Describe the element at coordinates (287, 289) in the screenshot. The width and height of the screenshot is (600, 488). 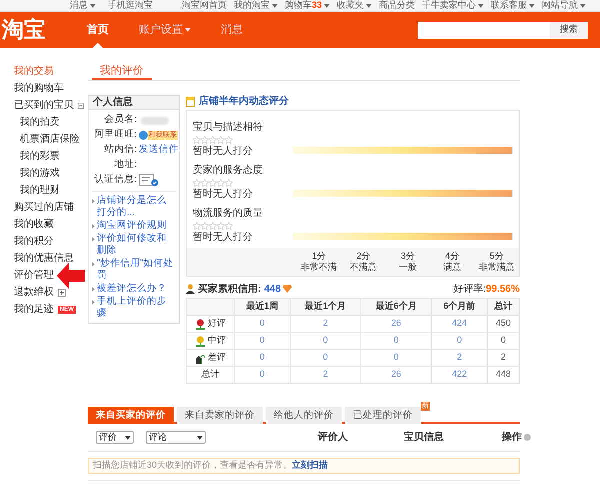
I see `diamond-icon` at that location.